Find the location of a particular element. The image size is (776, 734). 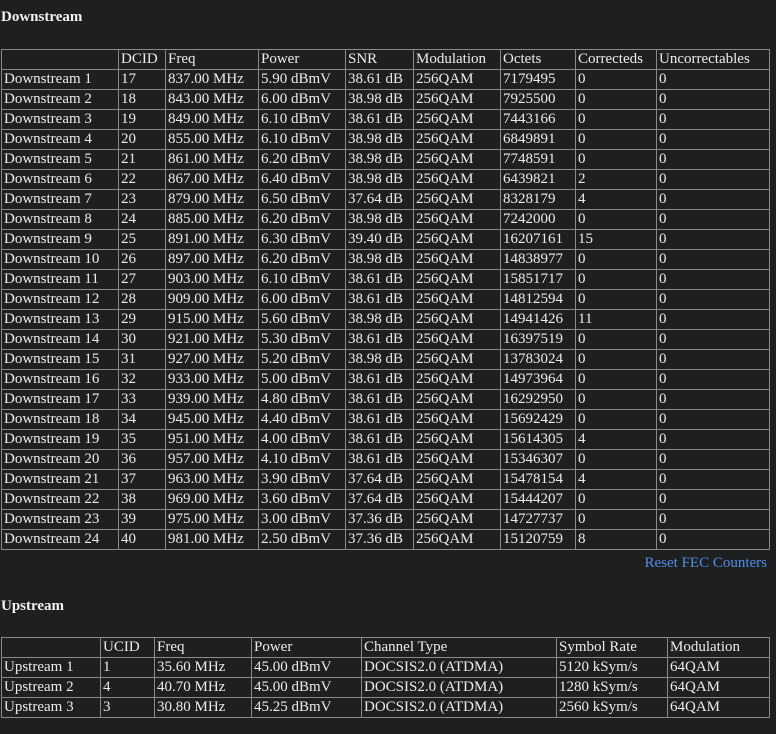

downstream-cell-dcid: 27 is located at coordinates (142, 279).